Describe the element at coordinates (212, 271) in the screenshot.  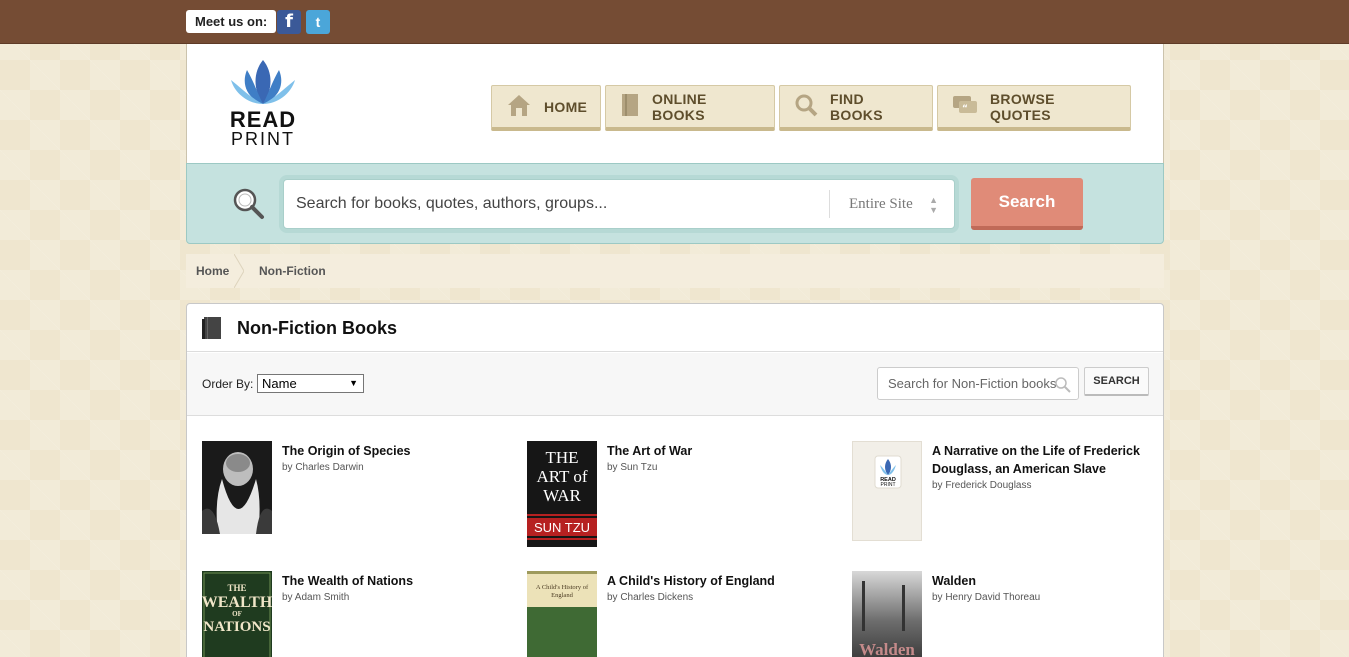
I see `breadcrumb-home: Home` at that location.